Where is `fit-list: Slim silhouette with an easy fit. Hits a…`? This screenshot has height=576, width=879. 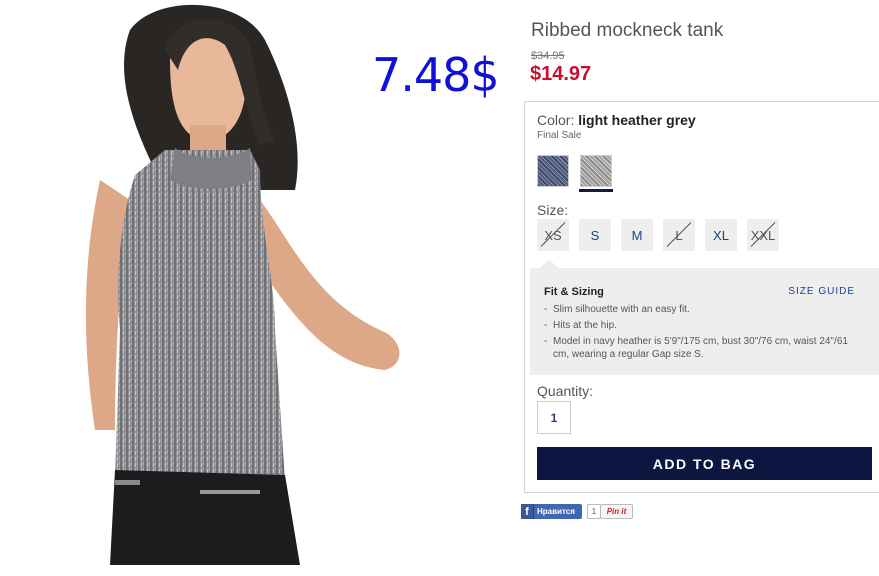 fit-list: Slim silhouette with an easy fit. Hits a… is located at coordinates (704, 333).